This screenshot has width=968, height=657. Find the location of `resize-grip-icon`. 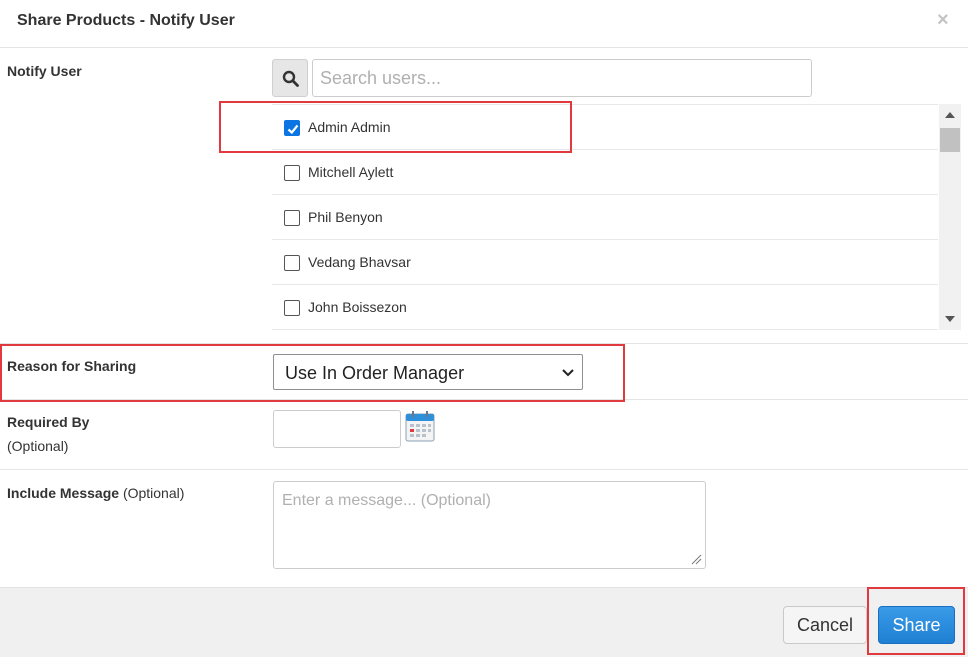

resize-grip-icon is located at coordinates (696, 559).